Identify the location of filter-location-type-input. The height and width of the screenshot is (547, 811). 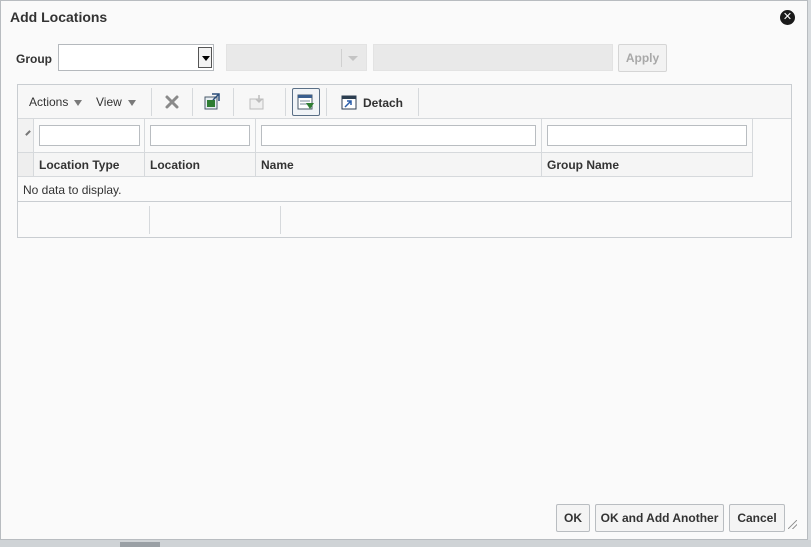
(89, 135).